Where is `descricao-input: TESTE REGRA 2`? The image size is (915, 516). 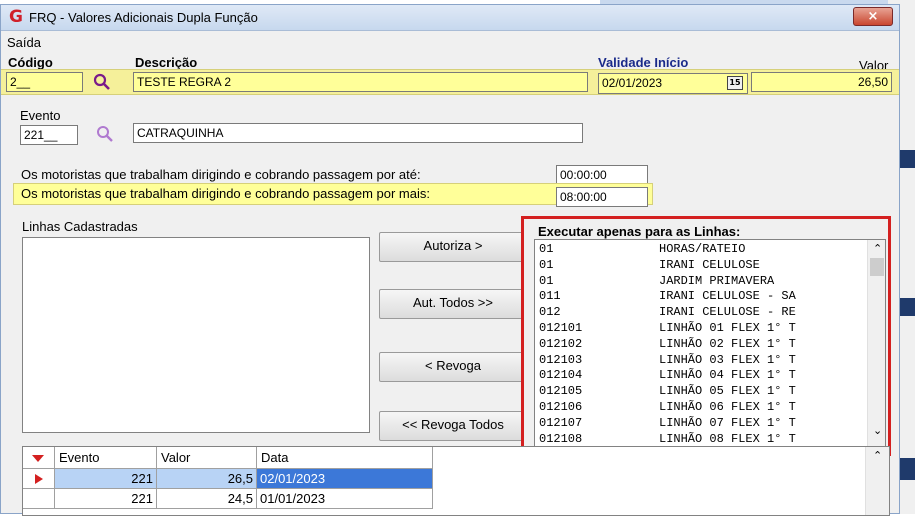
descricao-input: TESTE REGRA 2 is located at coordinates (360, 82).